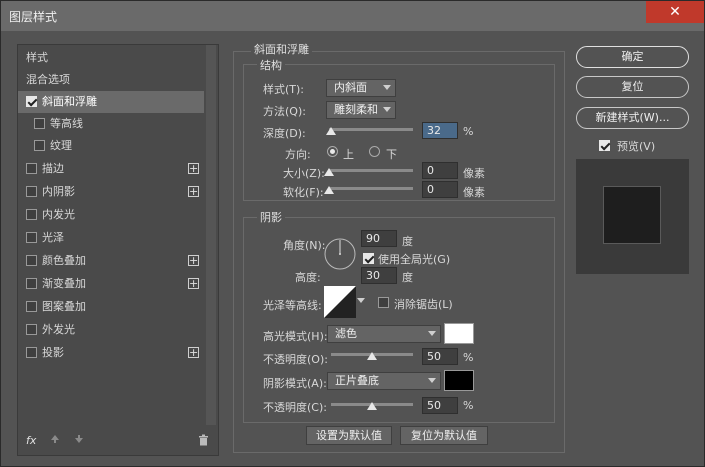  What do you see at coordinates (31, 443) in the screenshot?
I see `fx-icon: fx` at bounding box center [31, 443].